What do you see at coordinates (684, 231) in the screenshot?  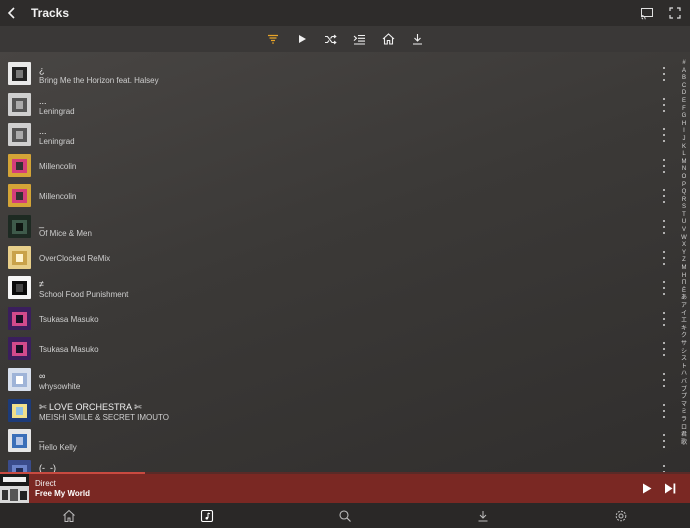 I see `index-letter: V` at bounding box center [684, 231].